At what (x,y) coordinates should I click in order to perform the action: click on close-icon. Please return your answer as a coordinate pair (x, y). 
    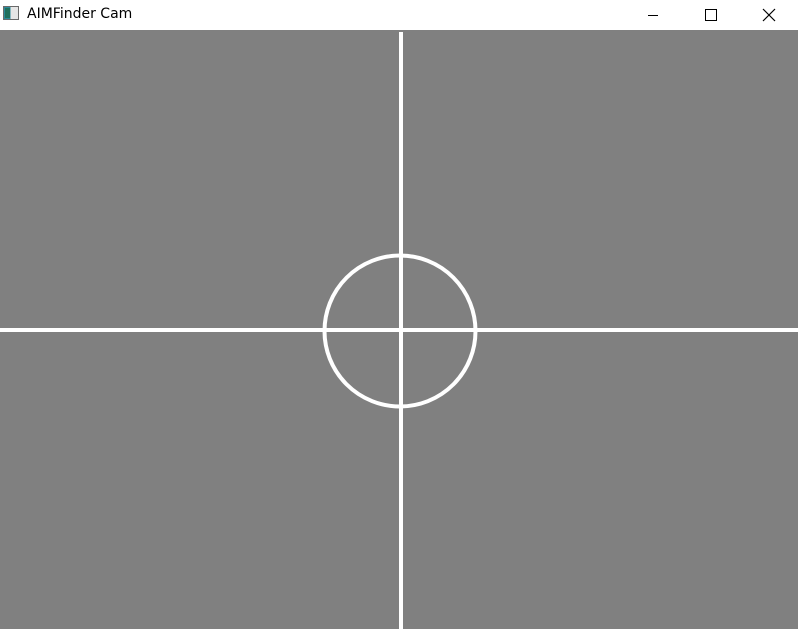
    Looking at the image, I should click on (769, 14).